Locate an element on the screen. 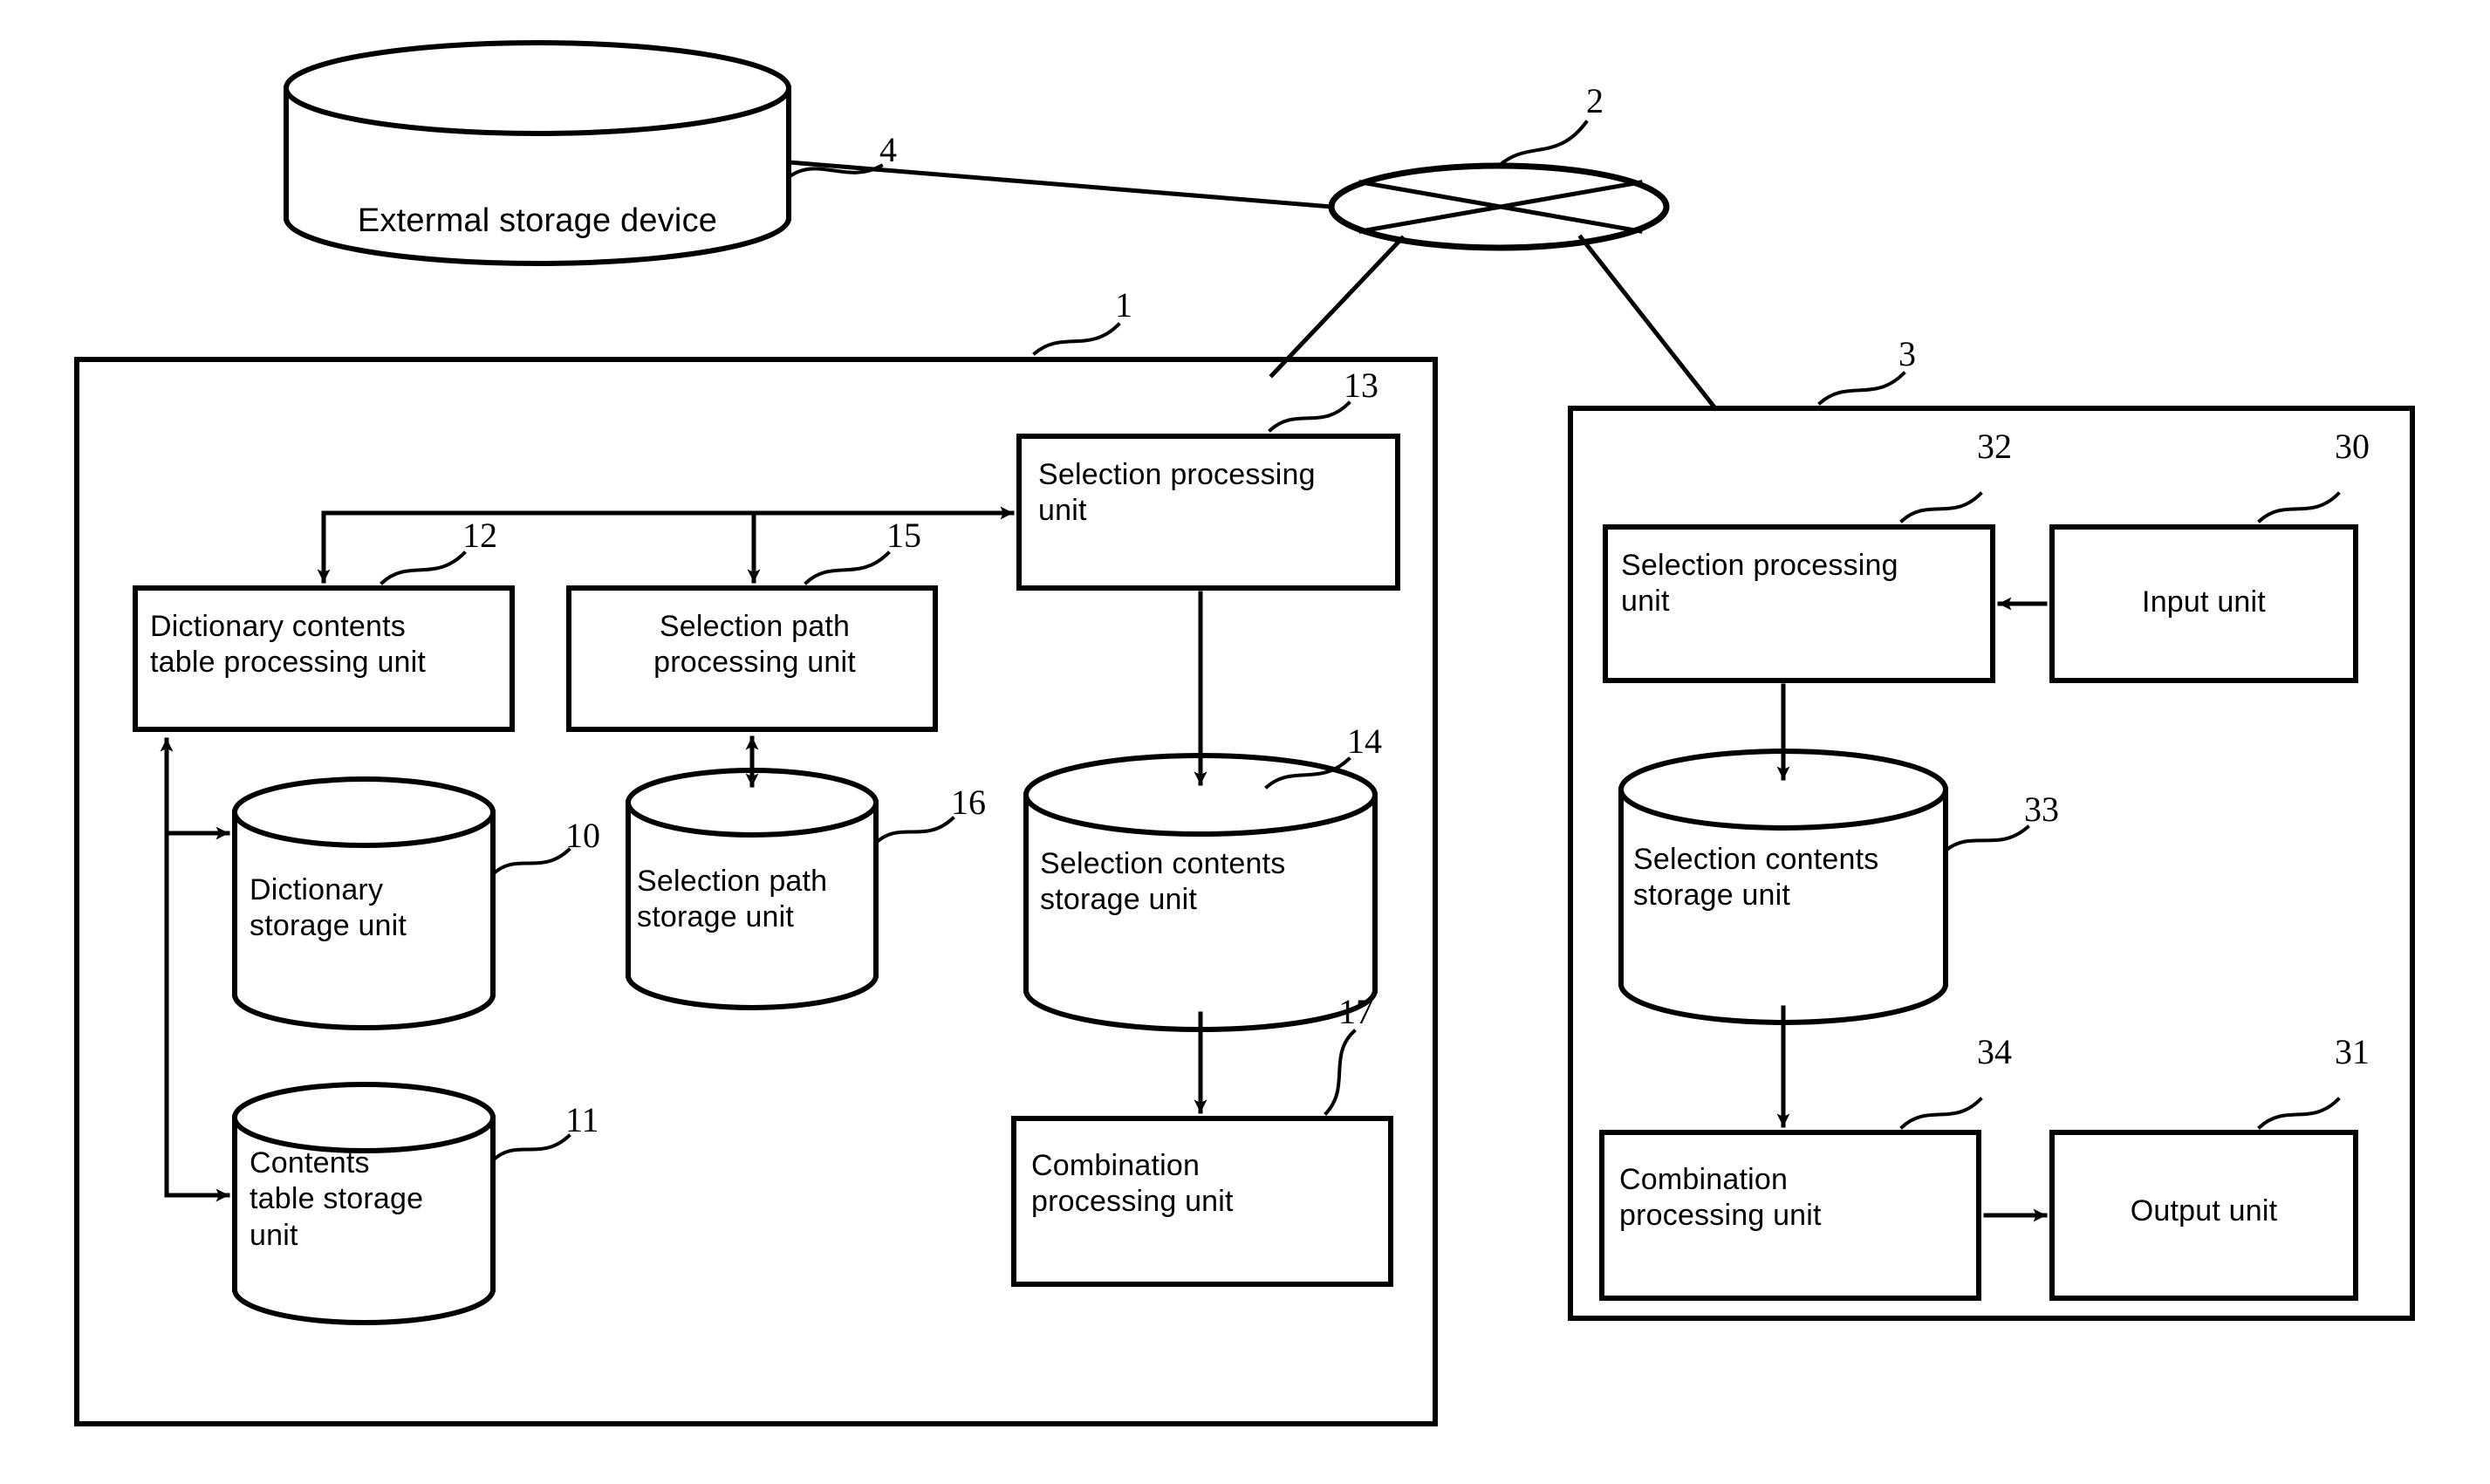 The height and width of the screenshot is (1484, 2490). ref-numeral-11: 11 is located at coordinates (582, 1119).